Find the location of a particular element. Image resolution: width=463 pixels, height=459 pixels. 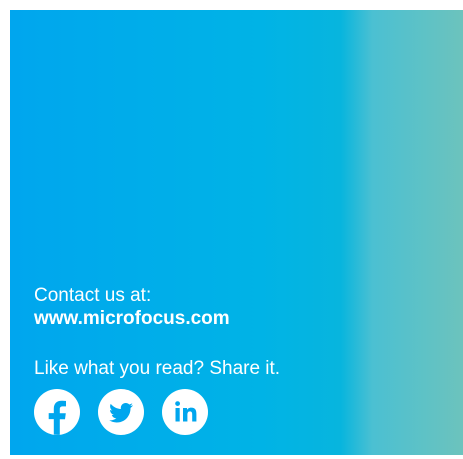

social-share-row is located at coordinates (157, 412).